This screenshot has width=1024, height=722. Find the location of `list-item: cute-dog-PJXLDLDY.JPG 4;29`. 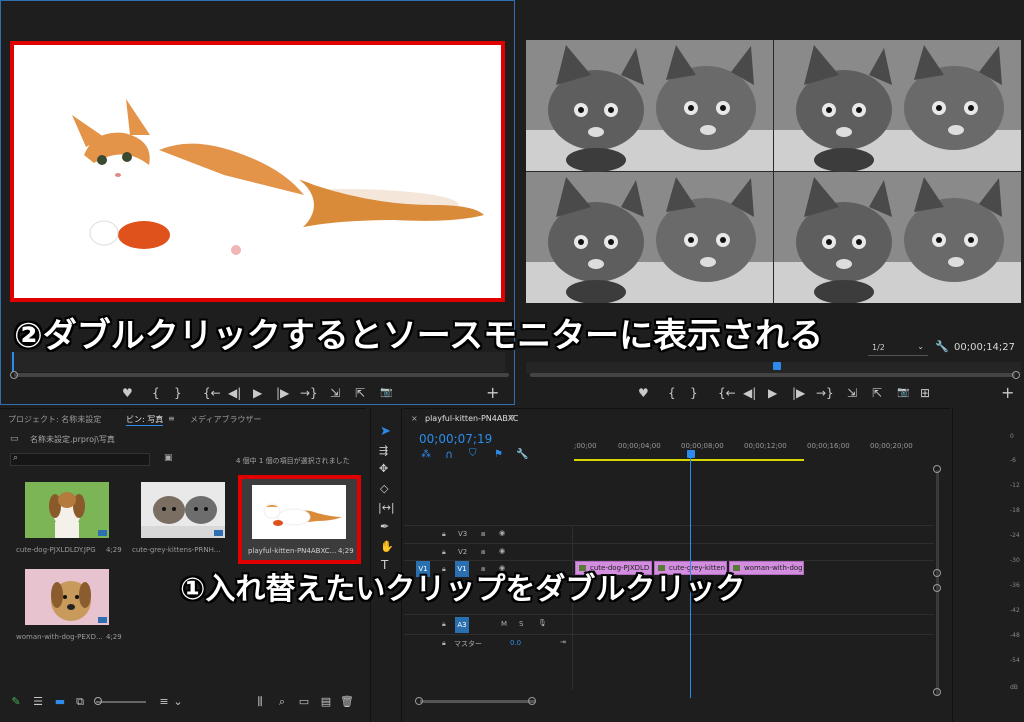

list-item: cute-dog-PJXLDLDY.JPG 4;29 is located at coordinates (67, 518).